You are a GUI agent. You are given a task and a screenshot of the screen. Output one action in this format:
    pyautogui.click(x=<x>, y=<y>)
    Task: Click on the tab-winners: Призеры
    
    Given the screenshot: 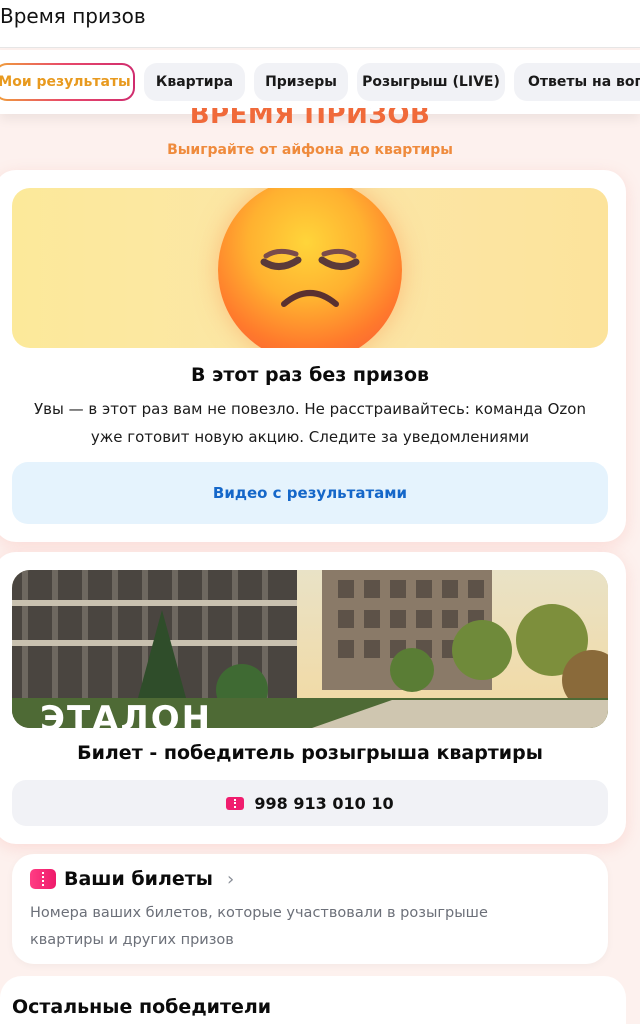 What is the action you would take?
    pyautogui.click(x=301, y=82)
    